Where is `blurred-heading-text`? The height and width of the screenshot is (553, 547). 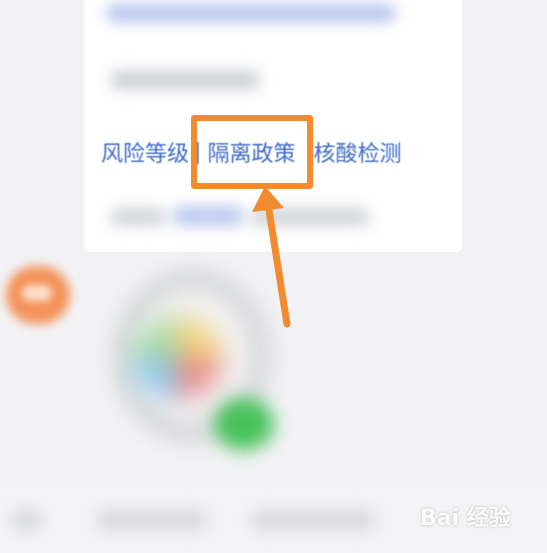
blurred-heading-text is located at coordinates (185, 80).